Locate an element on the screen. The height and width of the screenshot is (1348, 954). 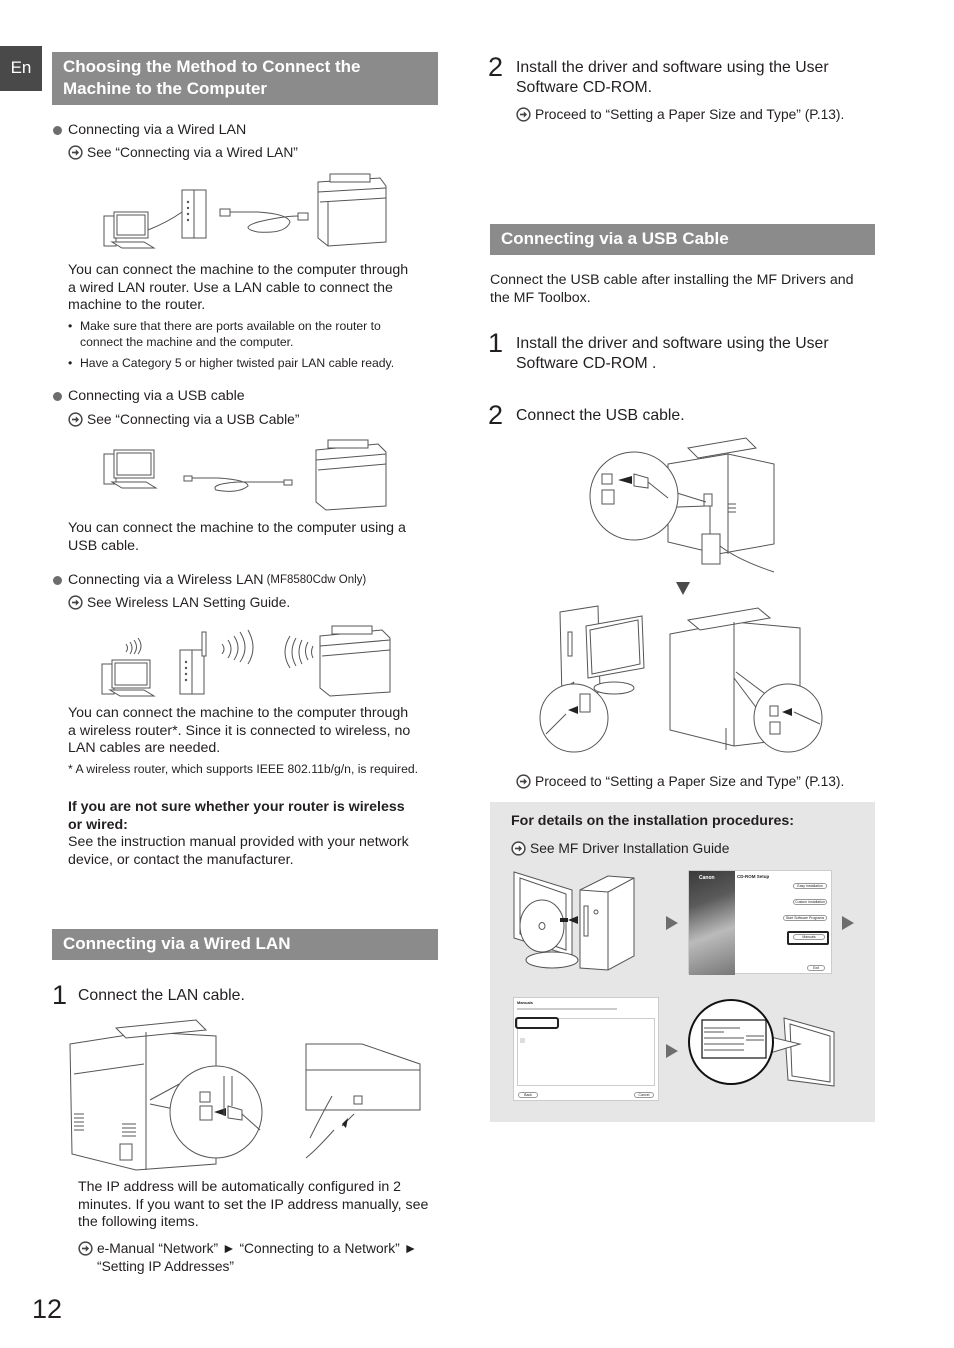
reference-text: “Setting IP Addresses” is located at coordinates (166, 1266).